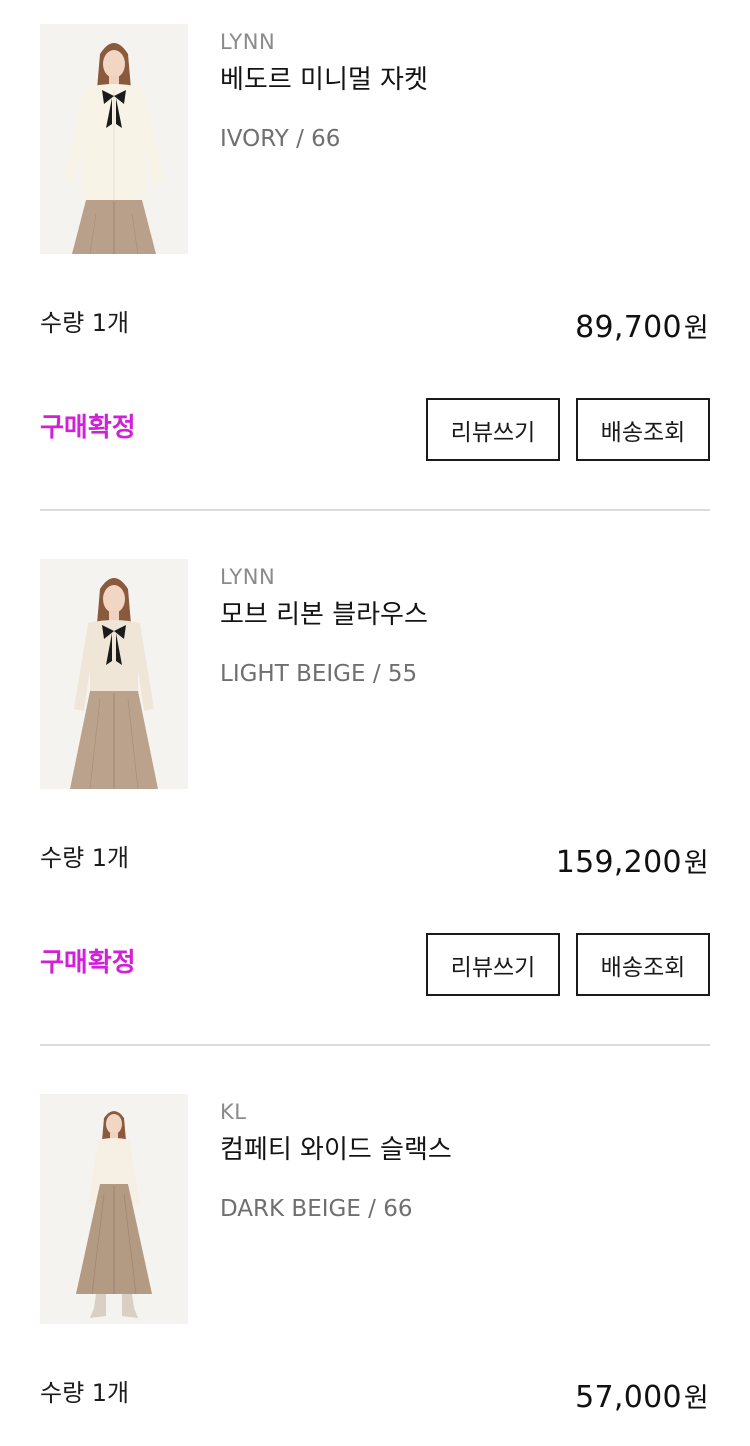 The image size is (750, 1446). I want to click on price-value: 89,700, so click(628, 327).